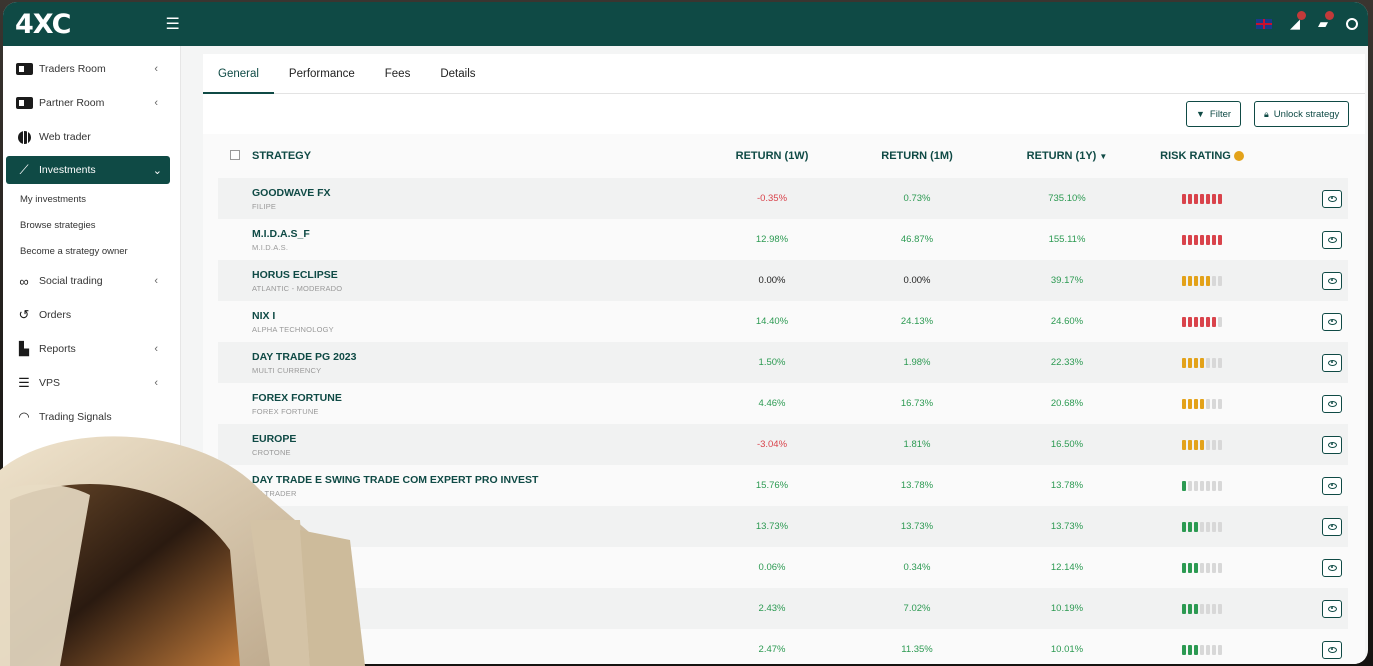  What do you see at coordinates (917, 156) in the screenshot?
I see `header-return-1m: RETURN (1M)` at bounding box center [917, 156].